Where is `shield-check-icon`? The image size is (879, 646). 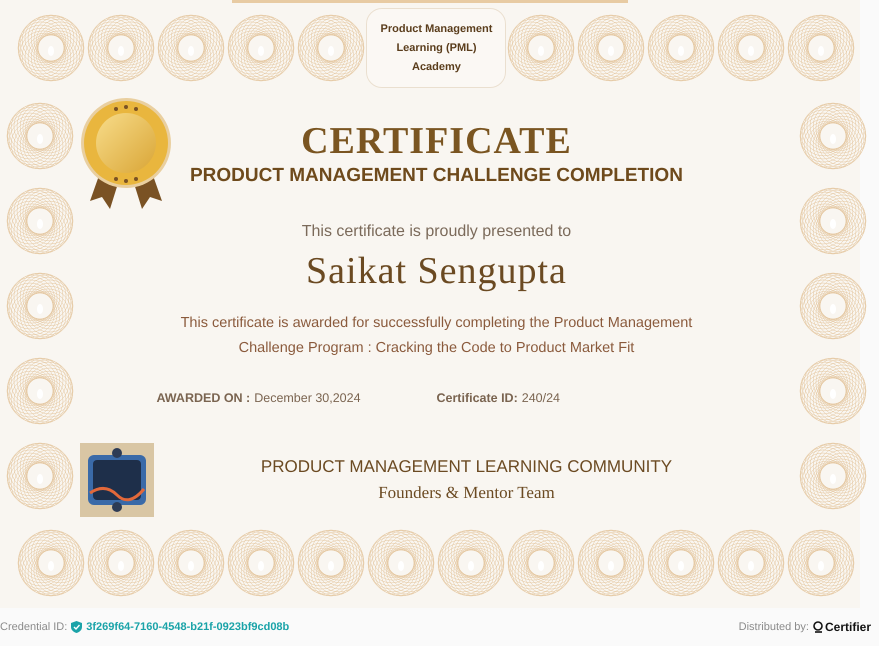
shield-check-icon is located at coordinates (76, 627).